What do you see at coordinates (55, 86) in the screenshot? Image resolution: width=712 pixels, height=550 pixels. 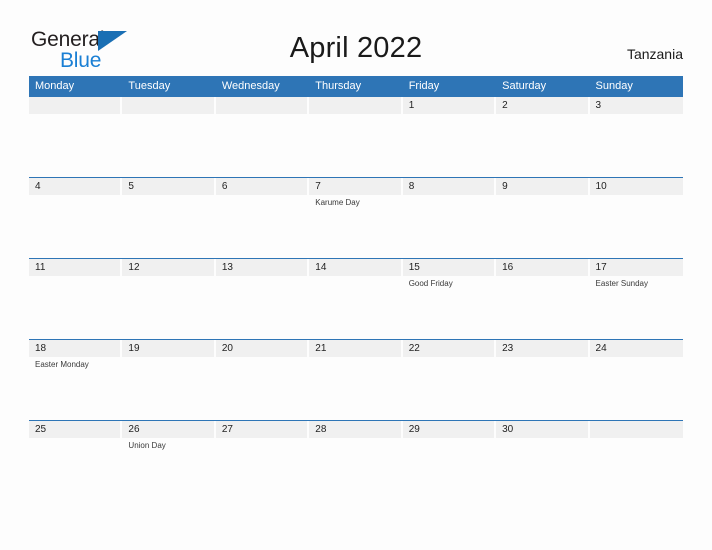 I see `weekday-header-monday: Monday` at bounding box center [55, 86].